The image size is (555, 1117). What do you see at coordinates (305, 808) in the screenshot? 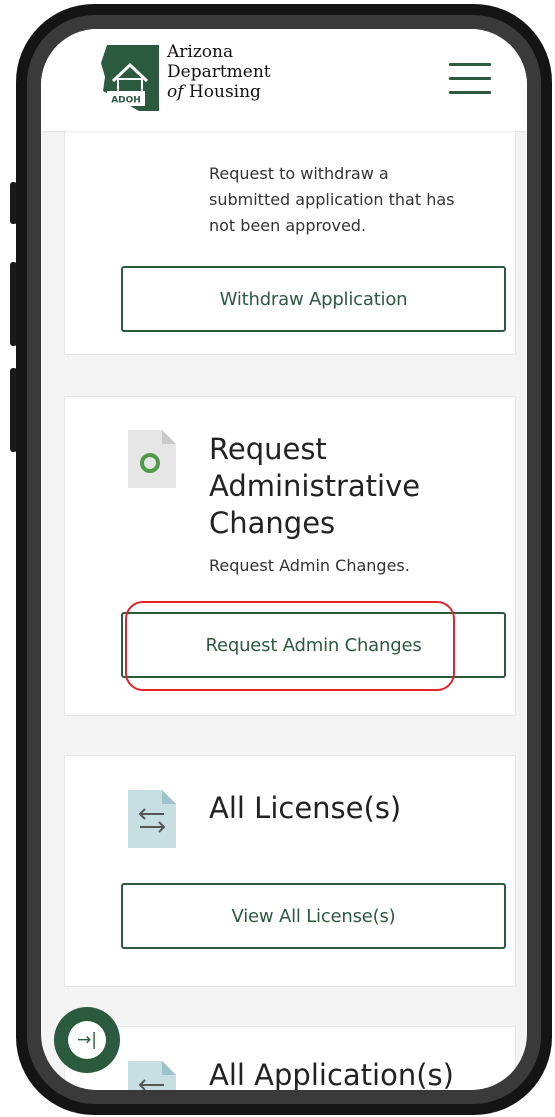
I see `all-licenses-title: All License(s)` at bounding box center [305, 808].